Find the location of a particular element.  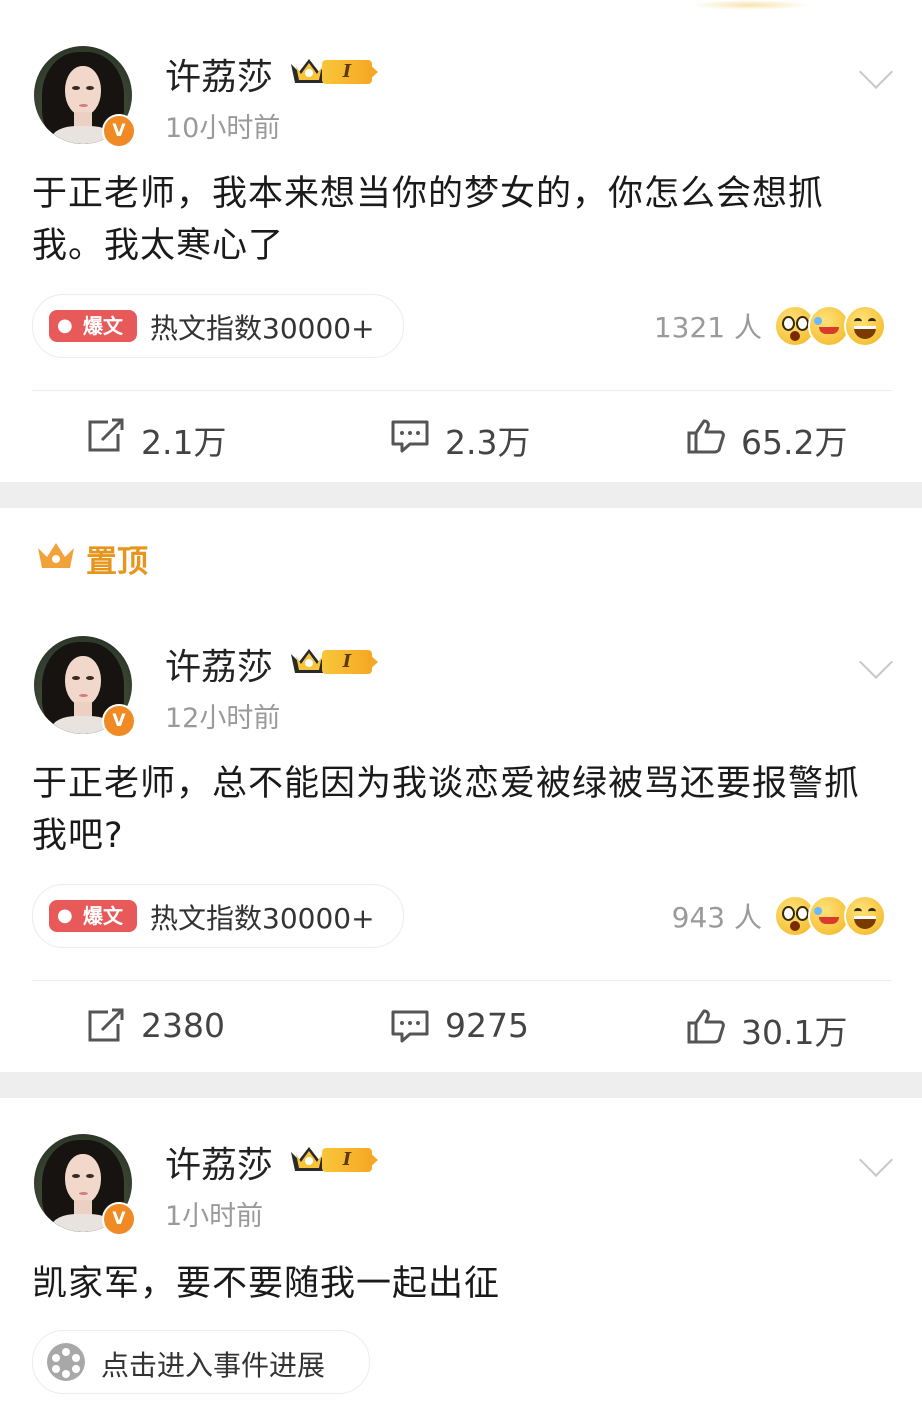

pinned-text: 置顶 is located at coordinates (117, 562).